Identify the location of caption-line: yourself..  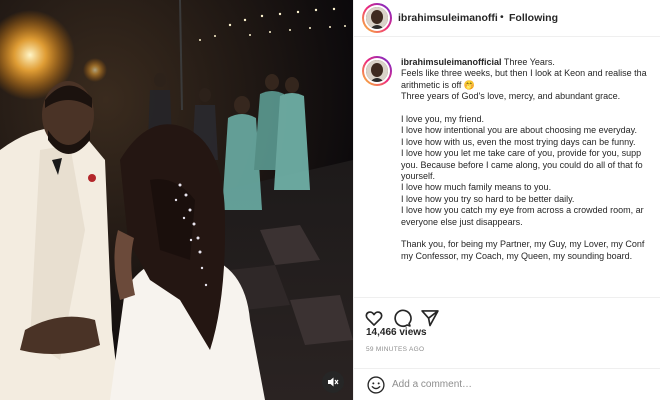
(418, 176).